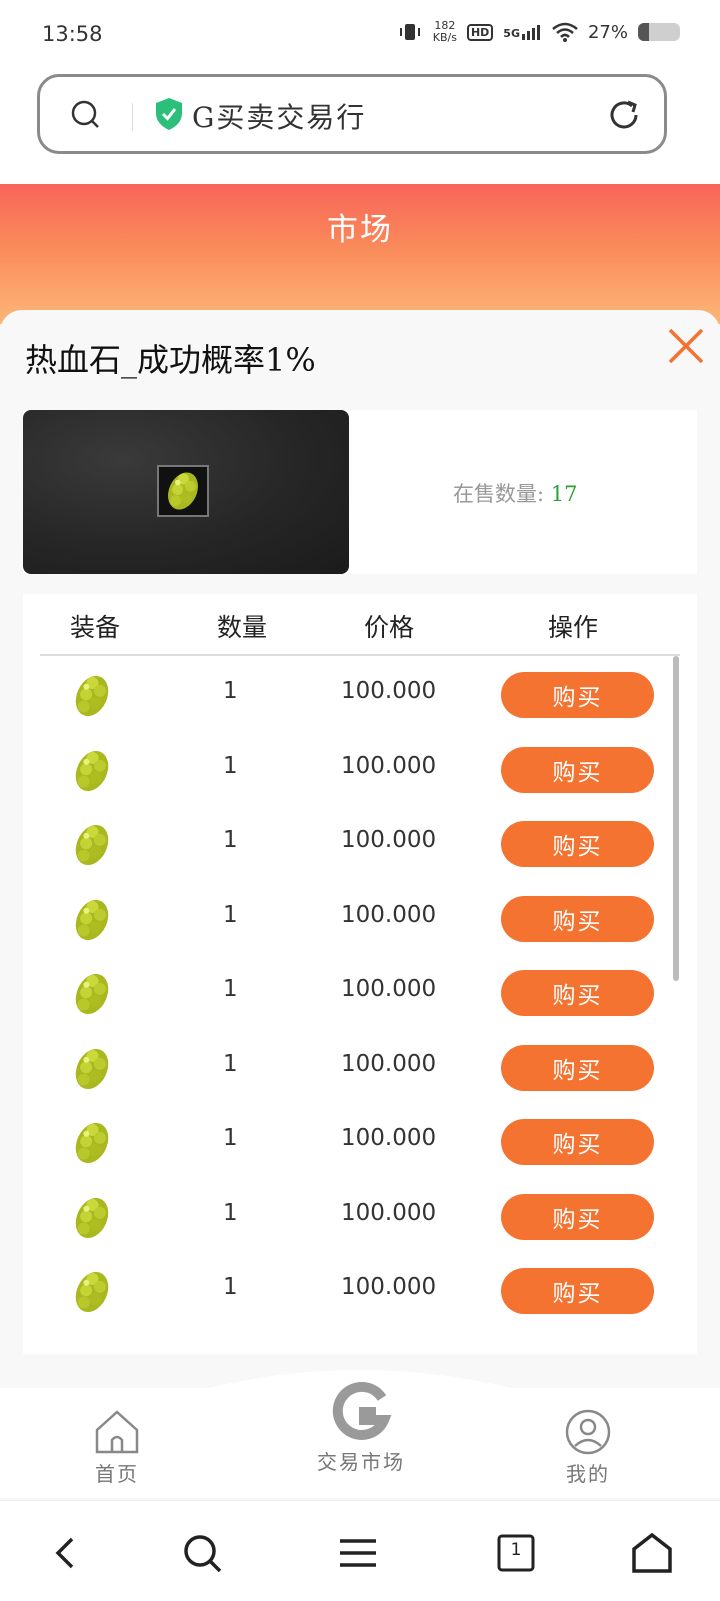 This screenshot has height=1601, width=720. Describe the element at coordinates (360, 35) in the screenshot. I see `status-bar: 13:58 182 KB/s HD 5G 27%` at that location.